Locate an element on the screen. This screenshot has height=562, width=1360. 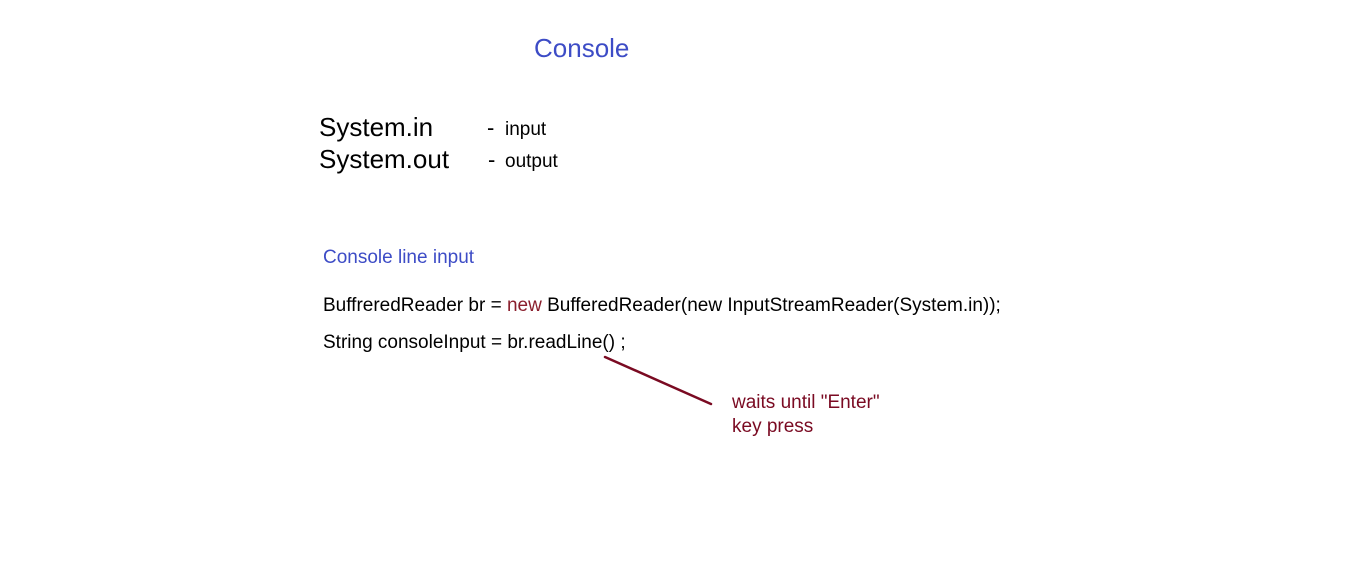
pointer-line is located at coordinates (658, 380).